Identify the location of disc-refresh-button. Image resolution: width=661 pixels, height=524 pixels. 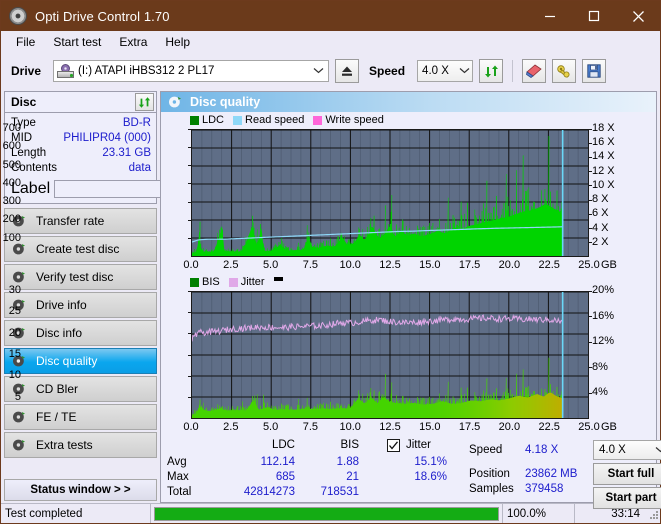
(144, 102).